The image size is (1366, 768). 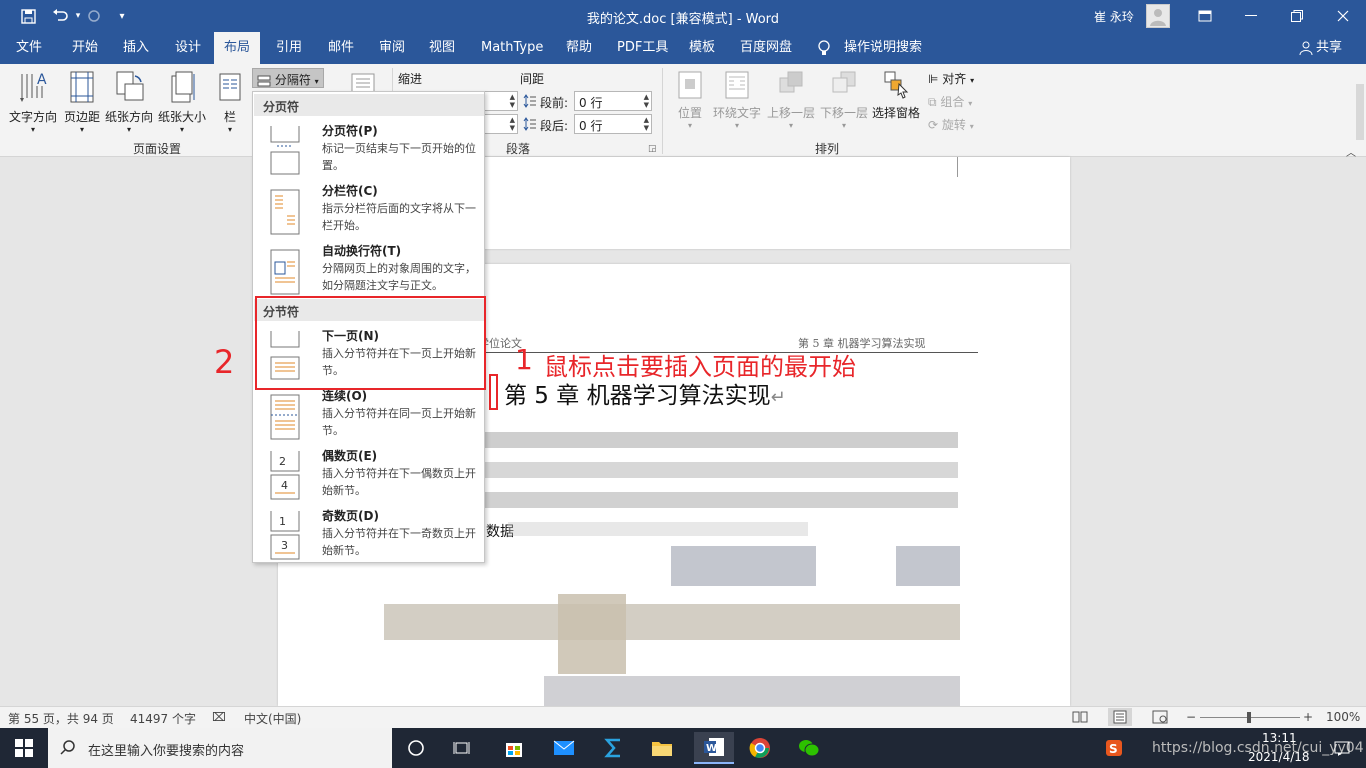 I want to click on menu-item-title: 自动换行符(T), so click(x=362, y=251).